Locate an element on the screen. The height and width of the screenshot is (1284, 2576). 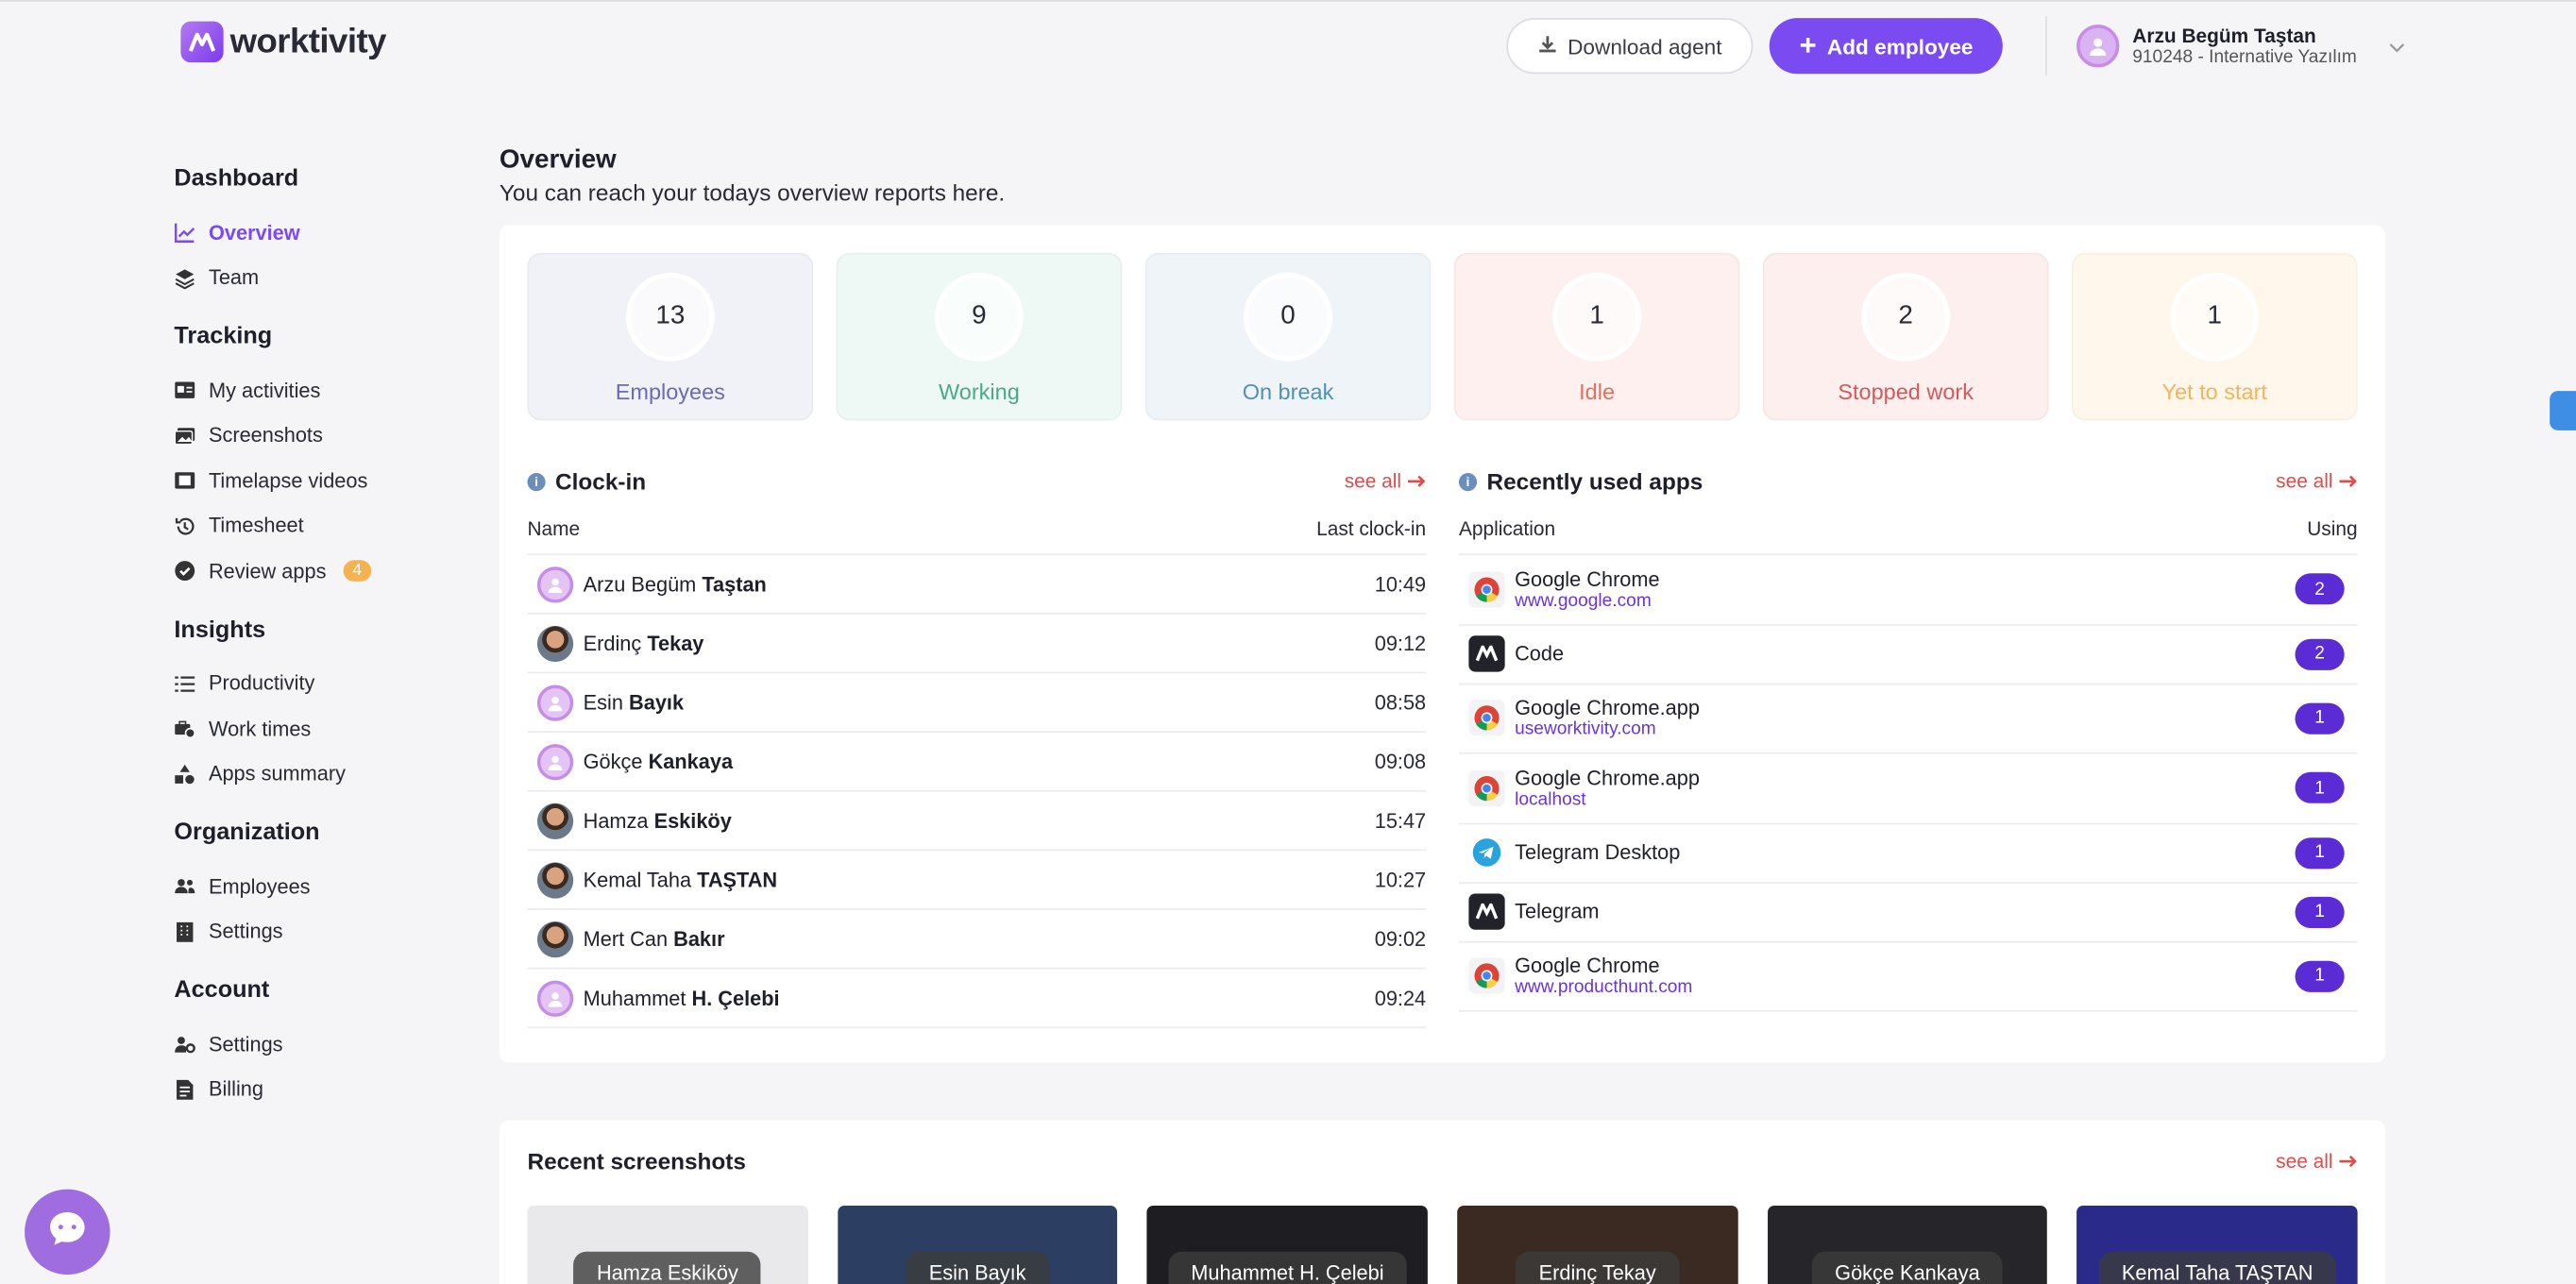
app-row: Code 2 is located at coordinates (1908, 654).